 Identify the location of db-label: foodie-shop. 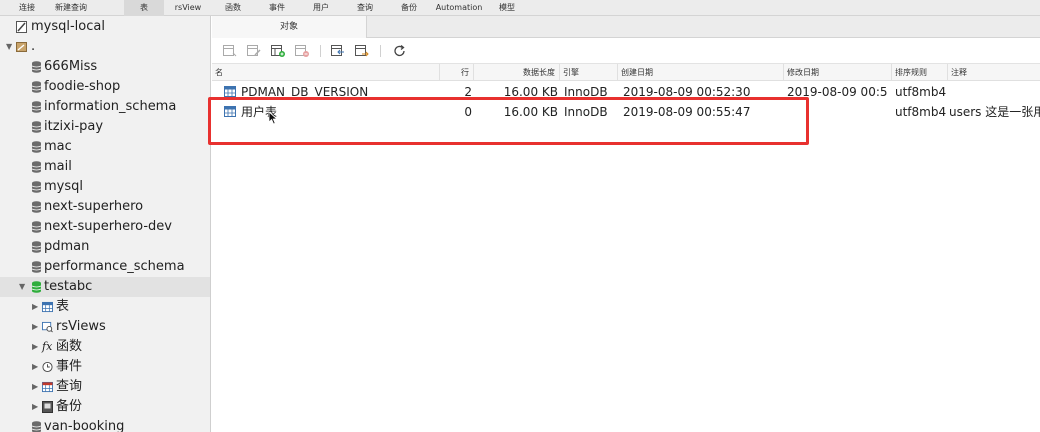
(82, 86).